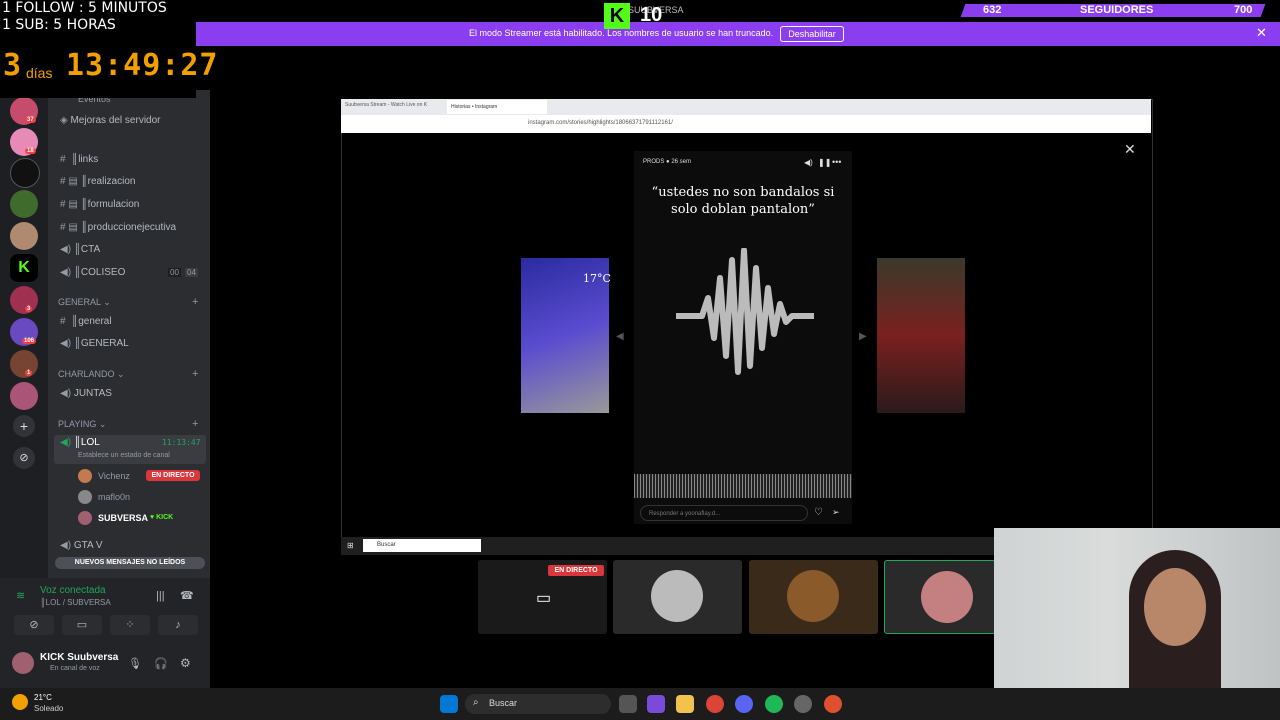 This screenshot has width=1280, height=720. Describe the element at coordinates (542, 597) in the screenshot. I see `stream-tile: EN DIRECTO ▭` at that location.